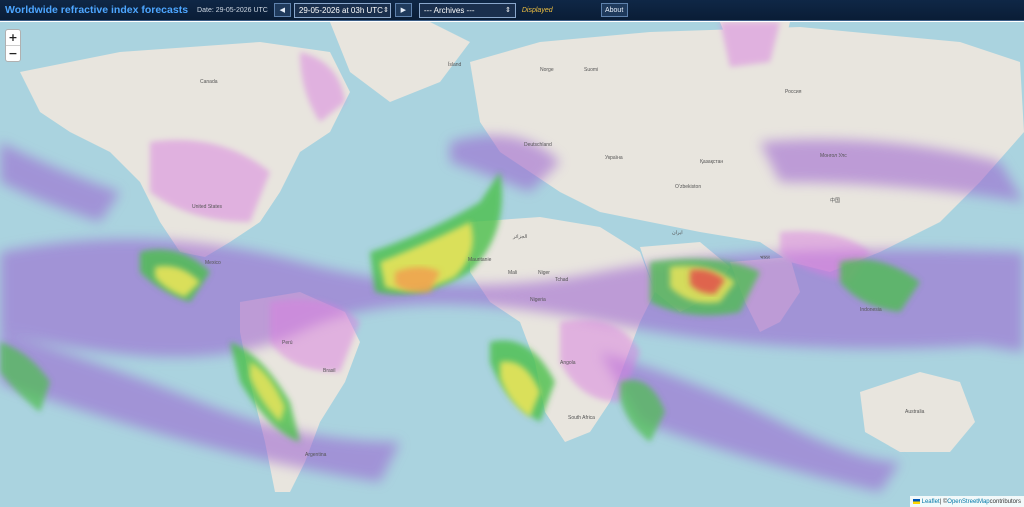 This screenshot has width=1024, height=507. Describe the element at coordinates (833, 156) in the screenshot. I see `label-mongolia: Монгол Улс` at that location.